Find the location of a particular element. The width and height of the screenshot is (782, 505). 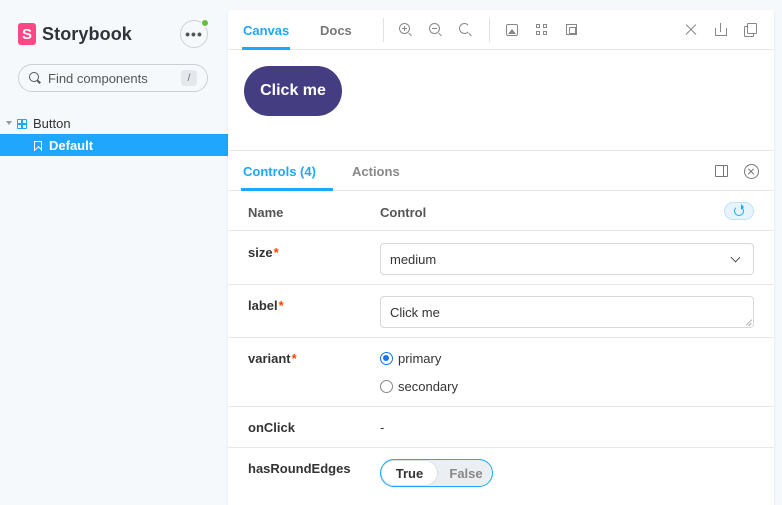

control-name: variant is located at coordinates (269, 358).